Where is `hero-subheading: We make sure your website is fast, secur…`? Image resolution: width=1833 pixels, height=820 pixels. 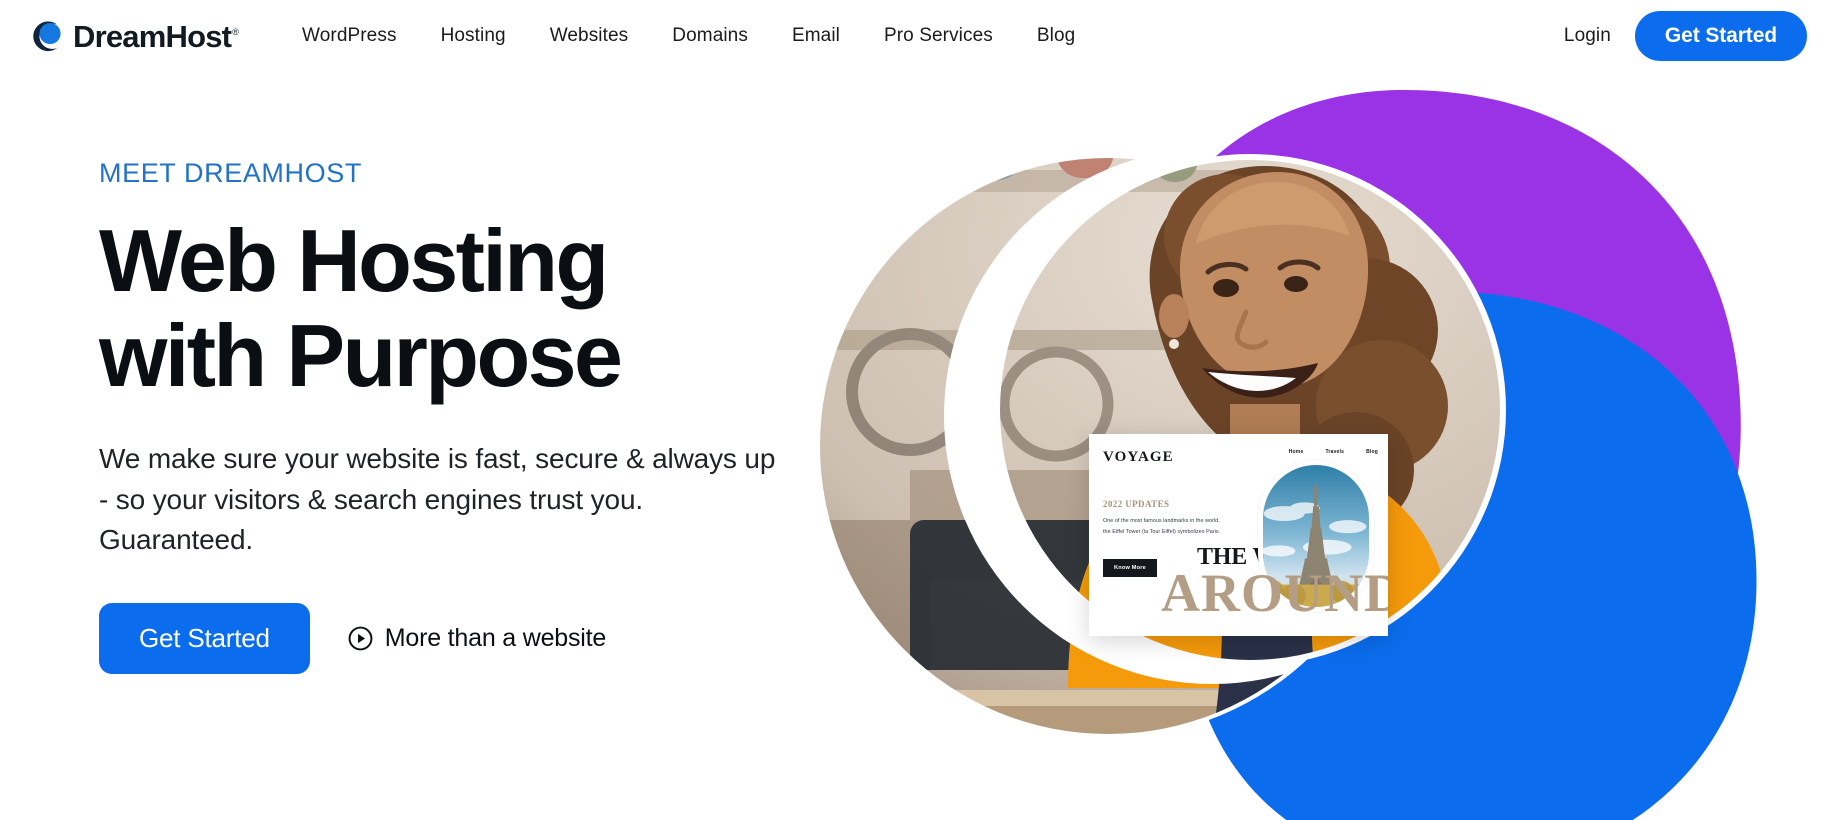 hero-subheading: We make sure your website is fast, secur… is located at coordinates (437, 499).